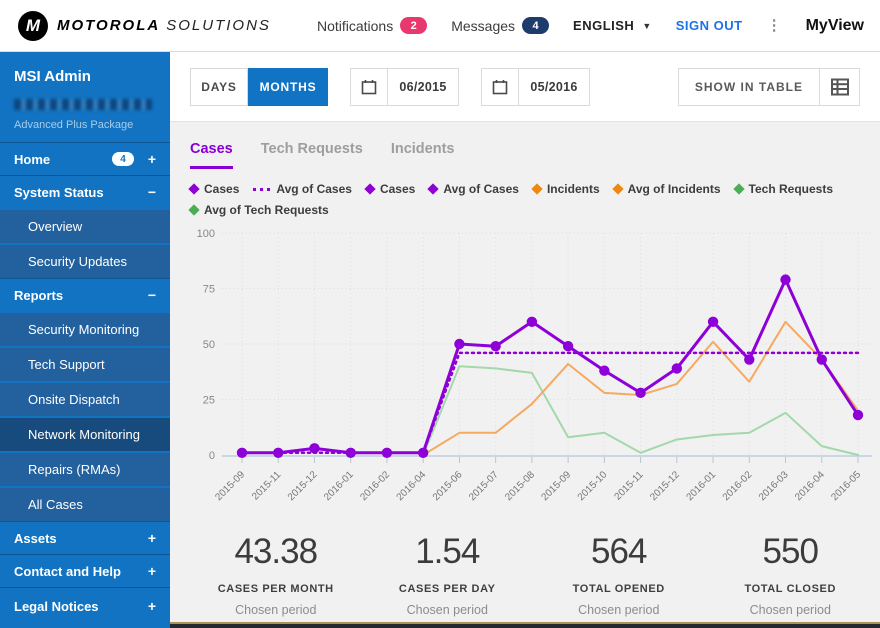 This screenshot has height=628, width=880. Describe the element at coordinates (404, 86) in the screenshot. I see `date-from-picker: 06/2015` at that location.